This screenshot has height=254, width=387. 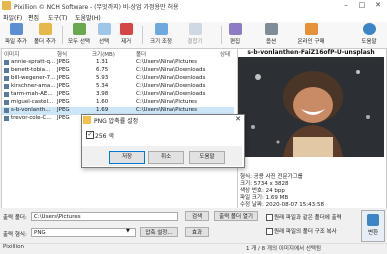 What do you see at coordinates (128, 231) in the screenshot?
I see `chevron-down-icon: ▼` at bounding box center [128, 231].